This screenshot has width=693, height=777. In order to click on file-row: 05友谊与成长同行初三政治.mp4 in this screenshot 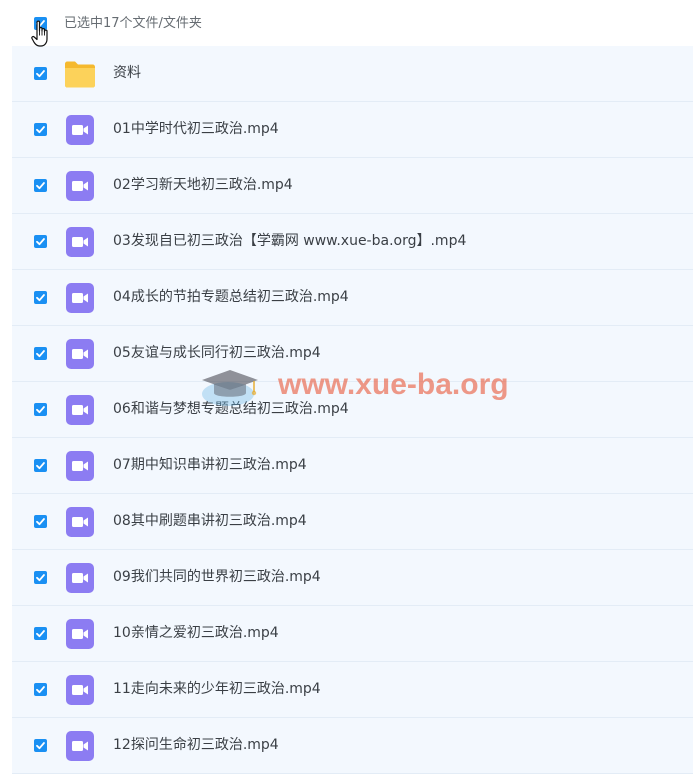, I will do `click(352, 354)`.